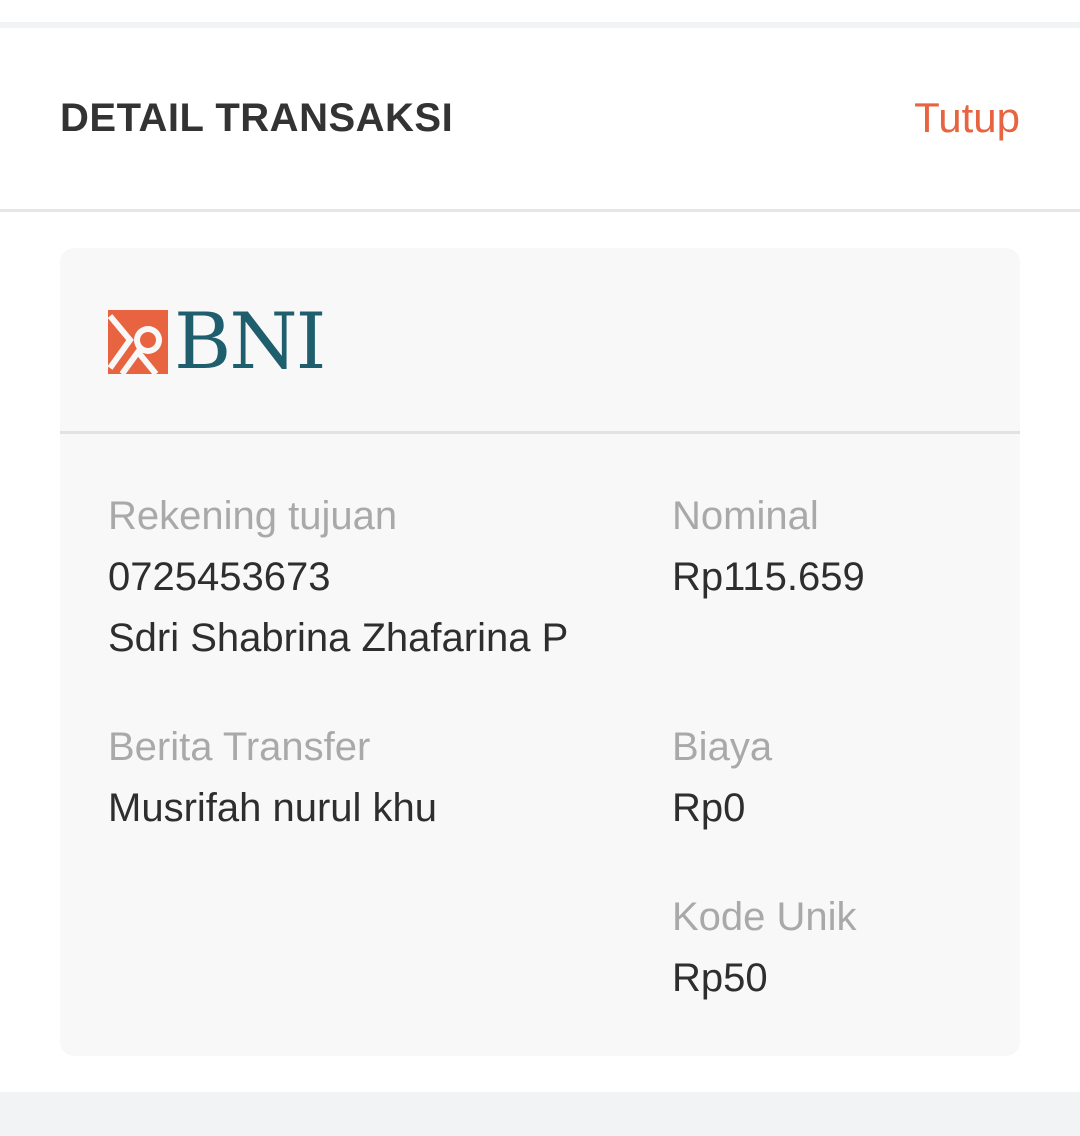  I want to click on nominal-value: Rp115.659, so click(768, 577).